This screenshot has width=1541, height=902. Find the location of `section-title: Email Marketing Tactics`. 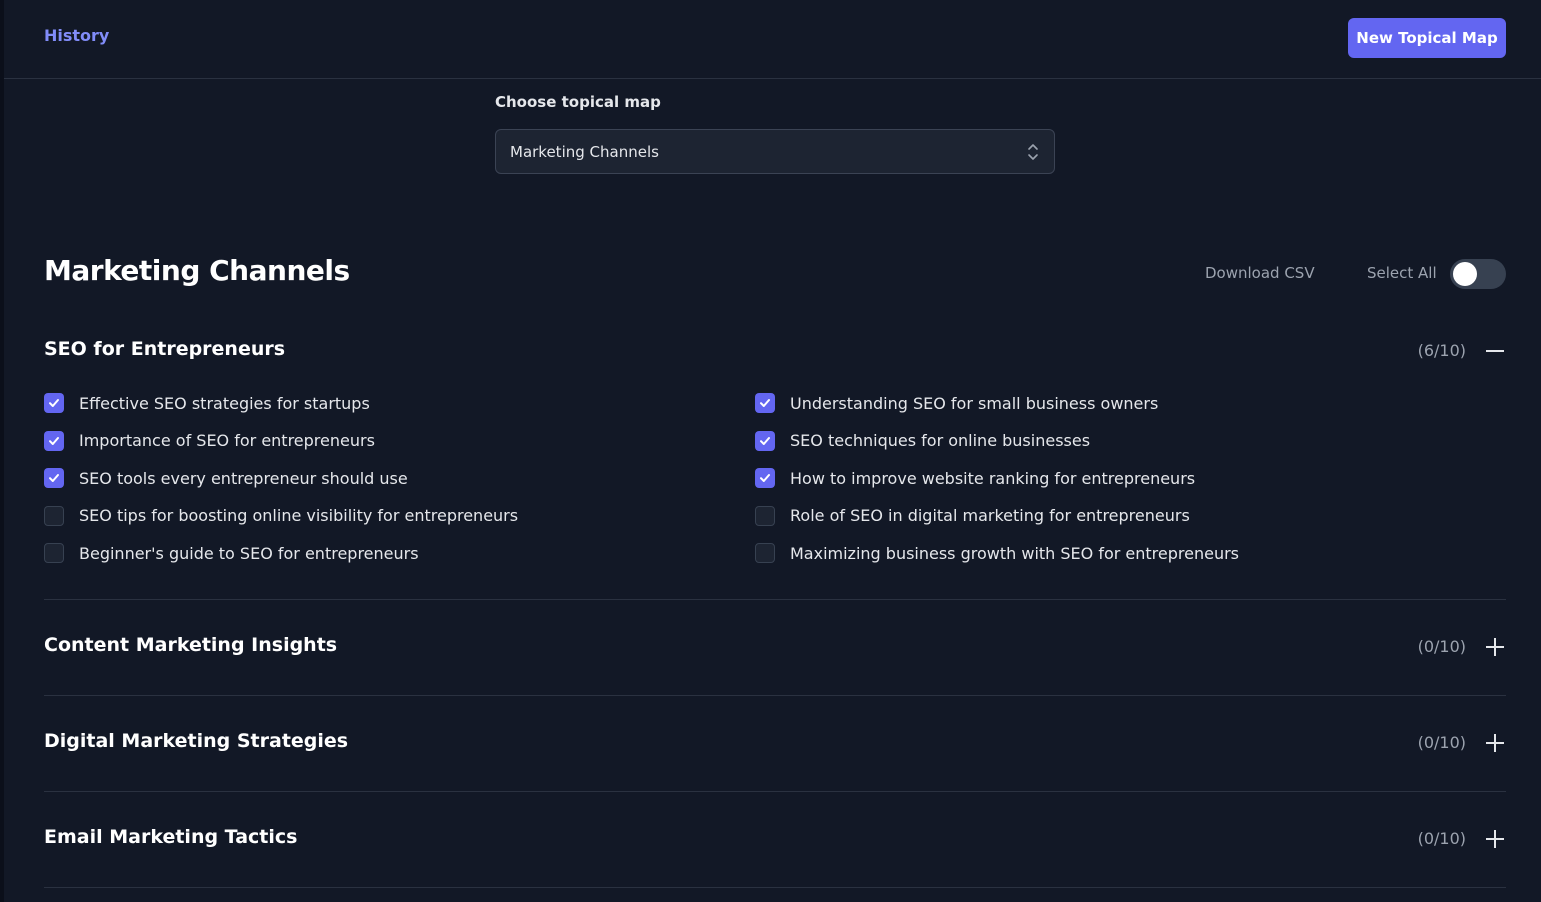

section-title: Email Marketing Tactics is located at coordinates (171, 837).